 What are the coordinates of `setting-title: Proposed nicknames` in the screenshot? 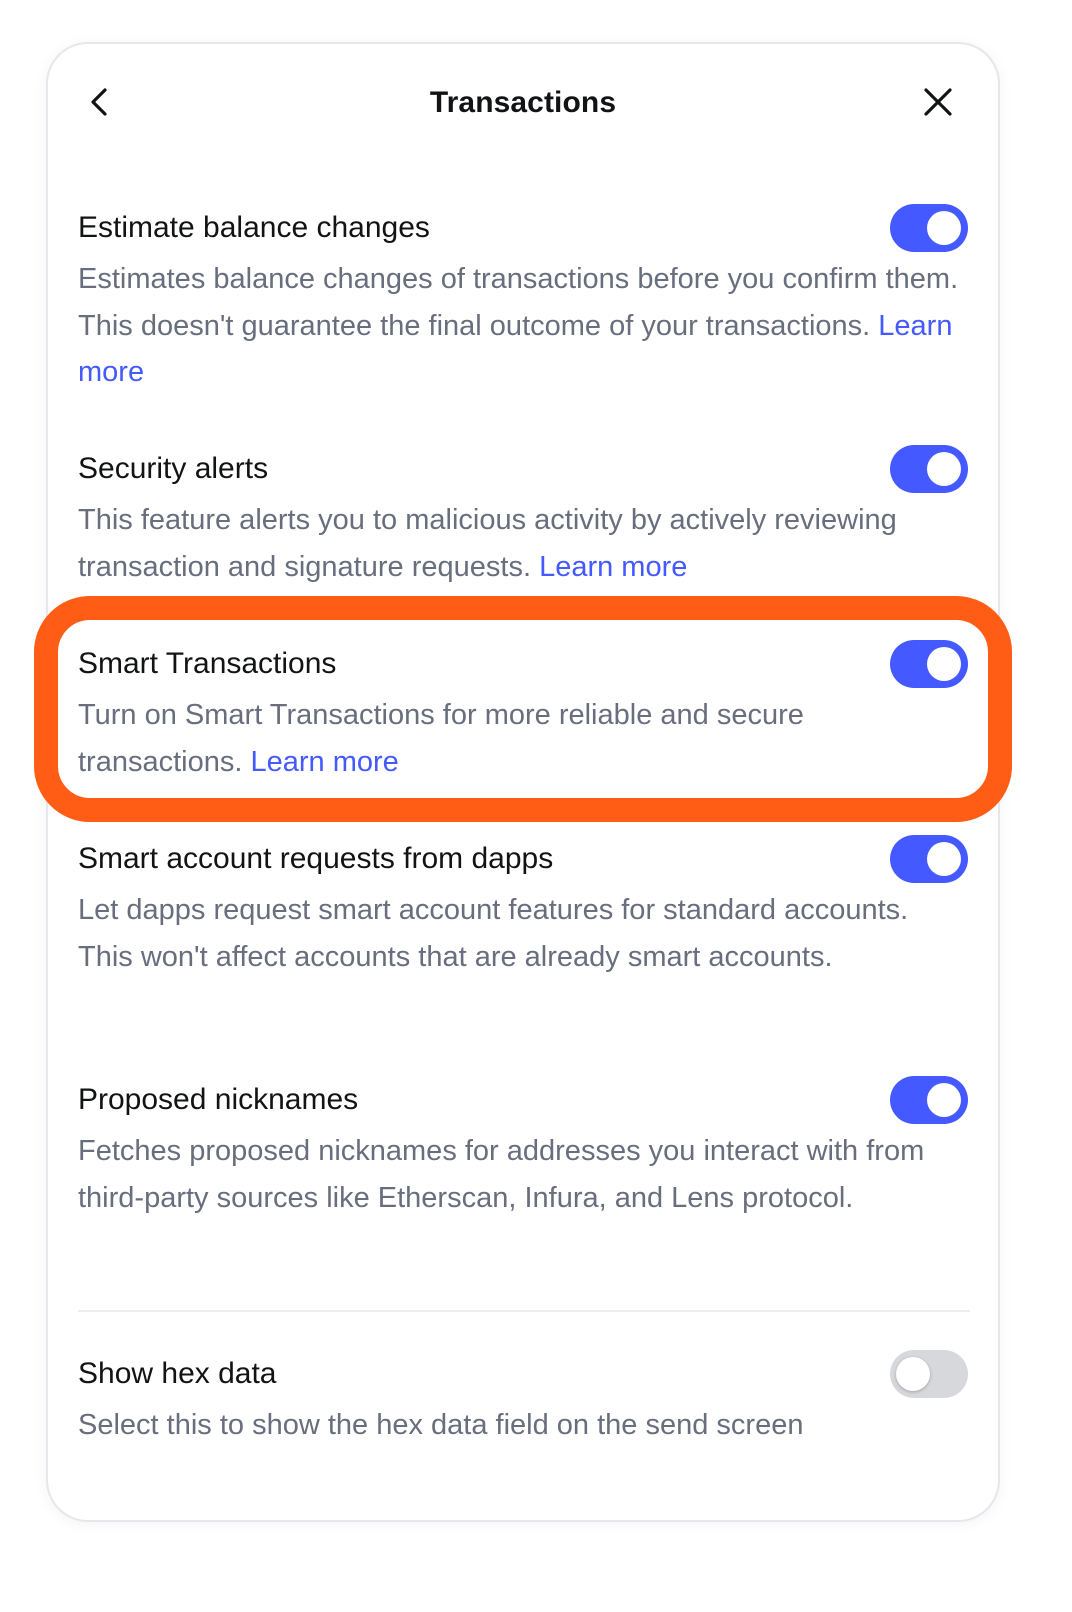 It's located at (218, 1099).